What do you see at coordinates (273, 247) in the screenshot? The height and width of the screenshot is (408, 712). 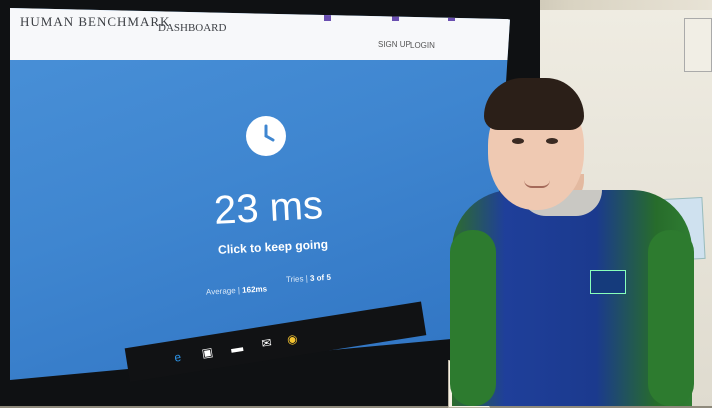 I see `keep-going-prompt: Click to keep going` at bounding box center [273, 247].